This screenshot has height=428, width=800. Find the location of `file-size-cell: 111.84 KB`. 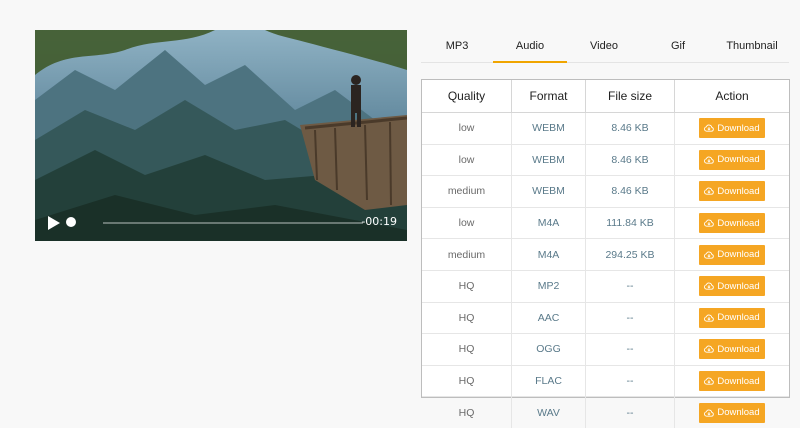

file-size-cell: 111.84 KB is located at coordinates (630, 223).